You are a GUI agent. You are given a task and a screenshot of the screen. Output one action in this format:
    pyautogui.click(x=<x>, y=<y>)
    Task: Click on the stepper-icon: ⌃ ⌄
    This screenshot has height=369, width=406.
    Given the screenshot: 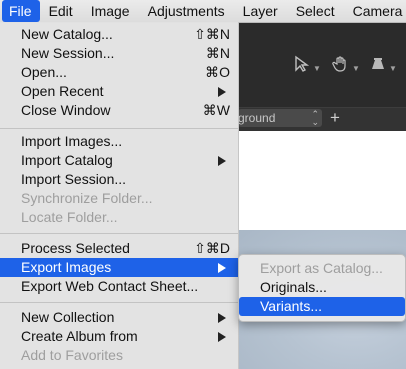 What is the action you would take?
    pyautogui.click(x=315, y=118)
    